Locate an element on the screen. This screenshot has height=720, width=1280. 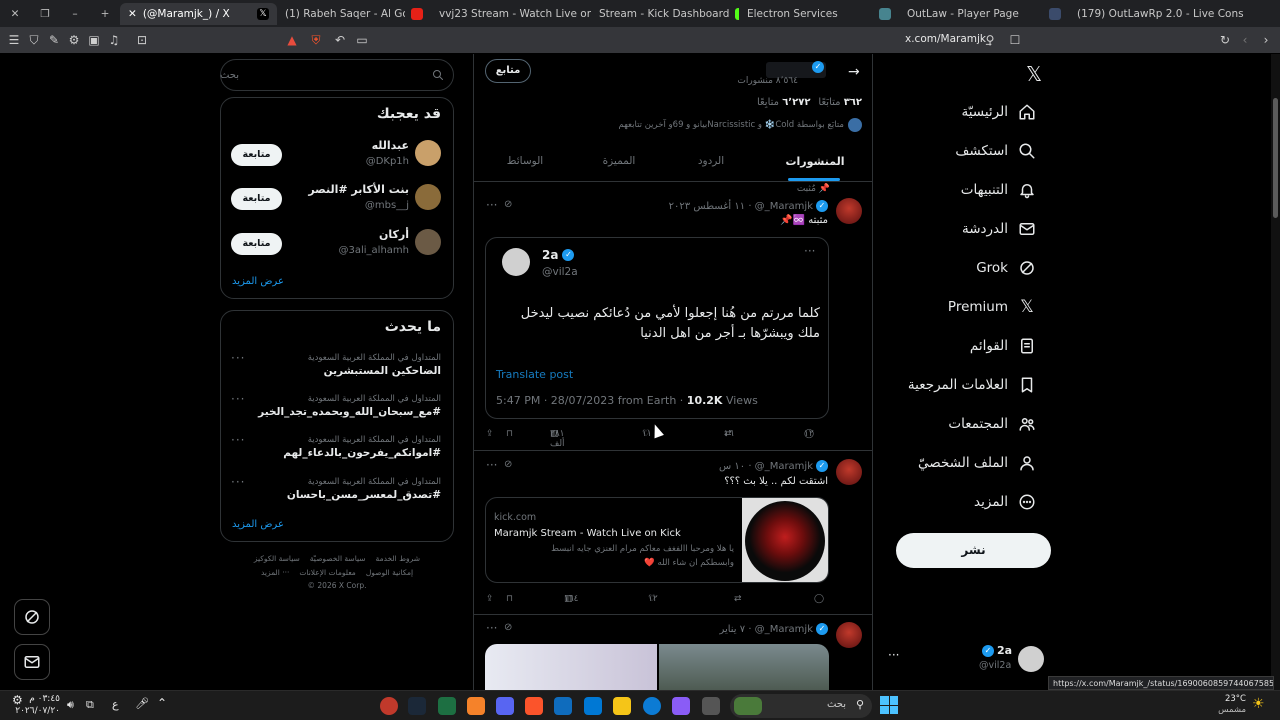
follow-suggestion: أركان @3ali_alhamh متابعة is located at coordinates (337, 245).